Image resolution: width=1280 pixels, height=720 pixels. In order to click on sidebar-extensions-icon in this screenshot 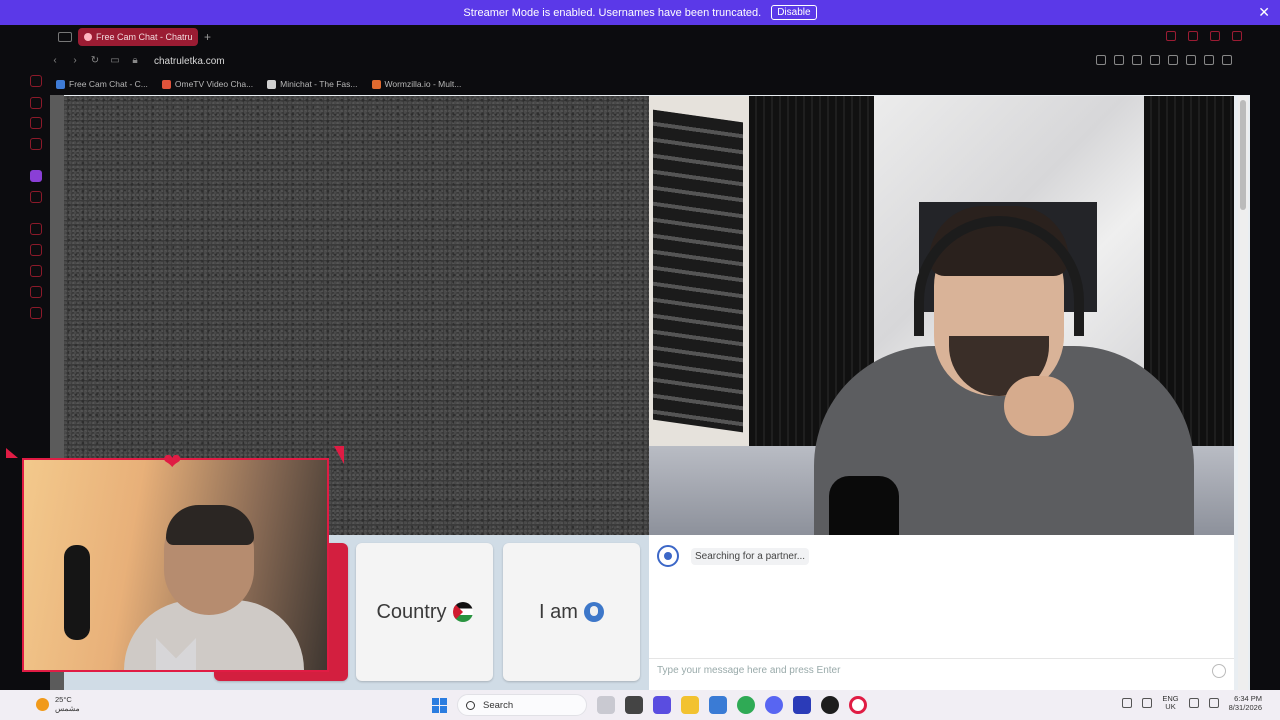, I will do `click(36, 292)`.